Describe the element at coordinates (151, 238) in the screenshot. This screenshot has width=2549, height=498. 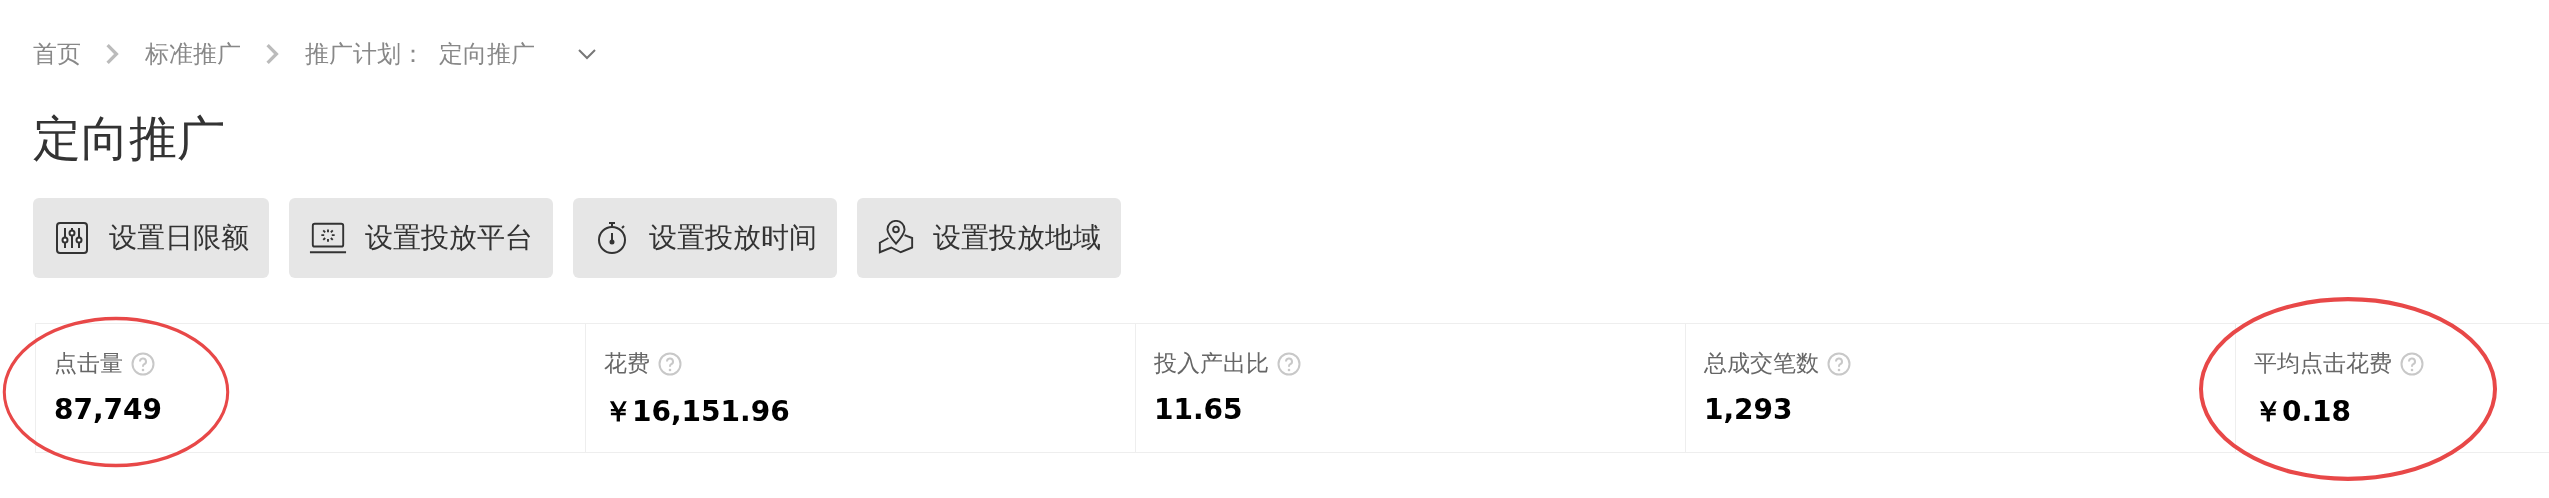
I see `action-button: 设置日限额` at that location.